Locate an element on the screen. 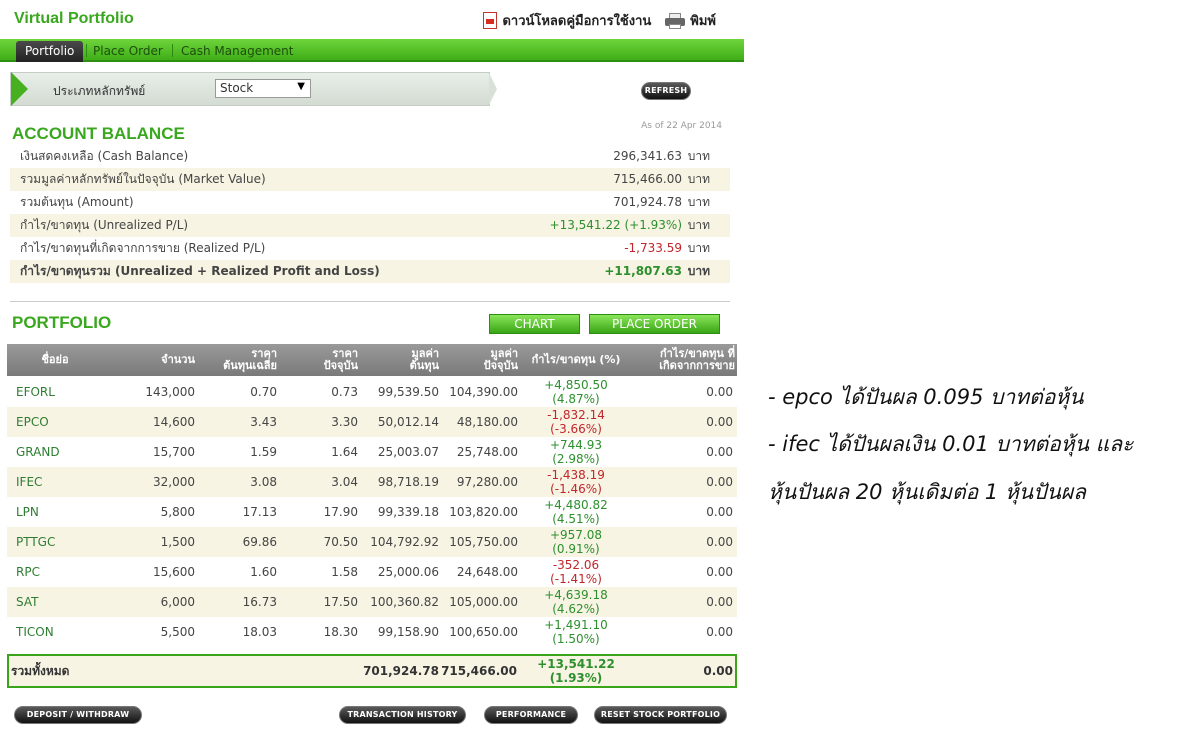 This screenshot has height=755, width=1196. cell-market-value: 104,390.00 is located at coordinates (483, 392).